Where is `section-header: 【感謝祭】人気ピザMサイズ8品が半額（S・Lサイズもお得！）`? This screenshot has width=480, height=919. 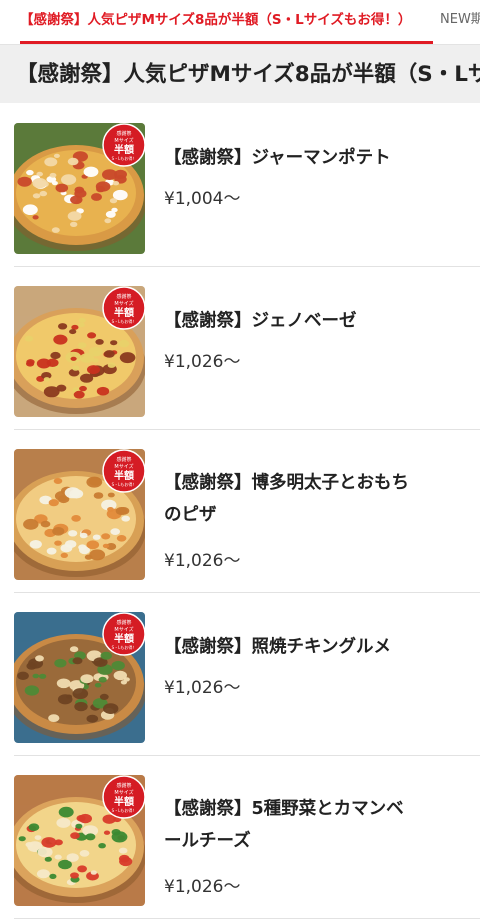
section-header: 【感謝祭】人気ピザMサイズ8品が半額（S・Lサイズもお得！） is located at coordinates (240, 74).